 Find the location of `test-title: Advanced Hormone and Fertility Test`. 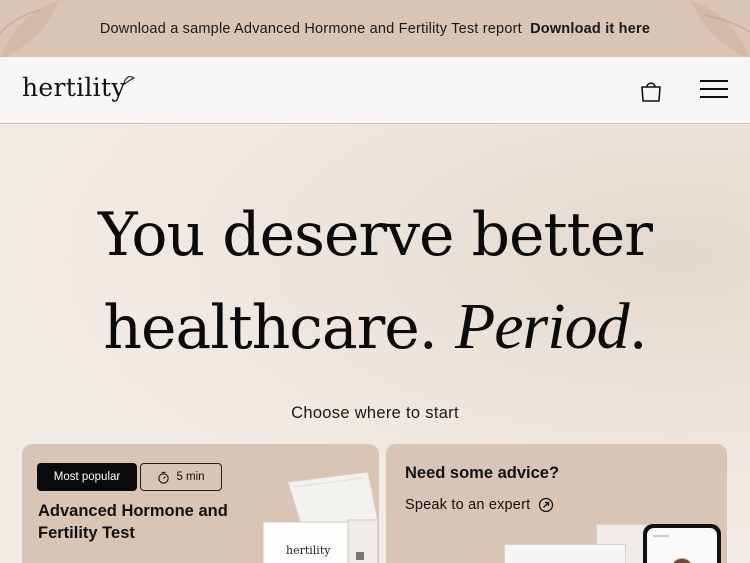

test-title: Advanced Hormone and Fertility Test is located at coordinates (133, 522).